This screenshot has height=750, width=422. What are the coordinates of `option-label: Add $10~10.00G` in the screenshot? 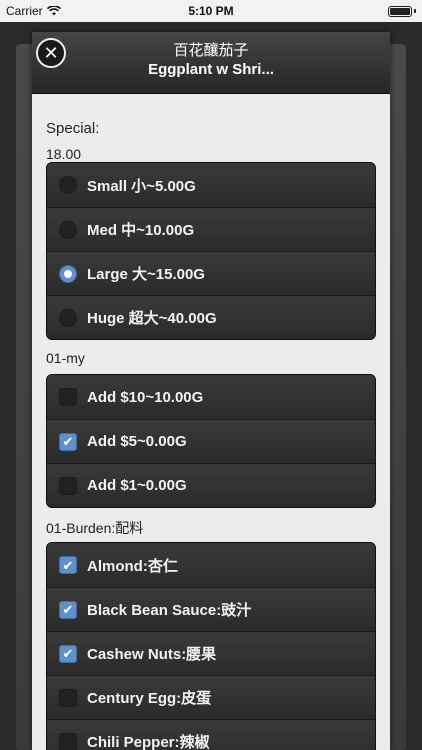 It's located at (145, 397).